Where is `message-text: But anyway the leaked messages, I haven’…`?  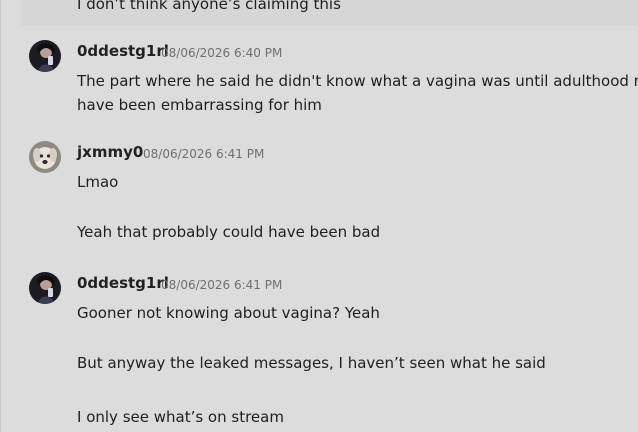 message-text: But anyway the leaked messages, I haven’… is located at coordinates (311, 363).